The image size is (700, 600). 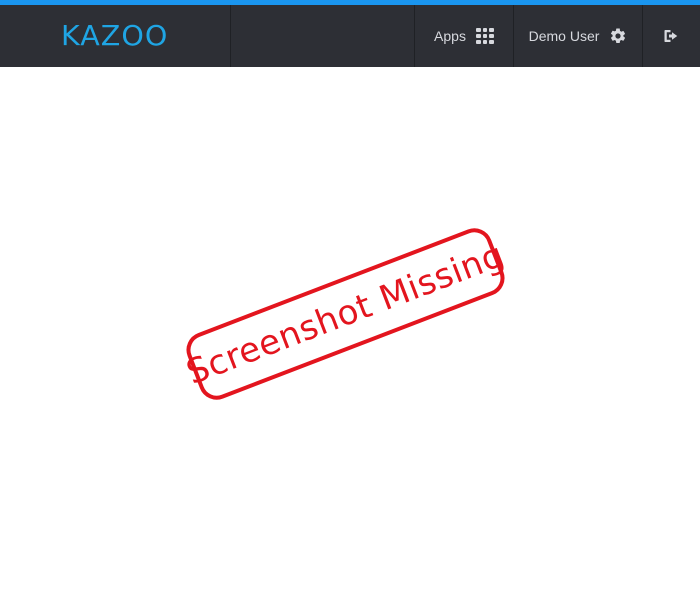 I want to click on user-settings-button: Demo User, so click(x=577, y=36).